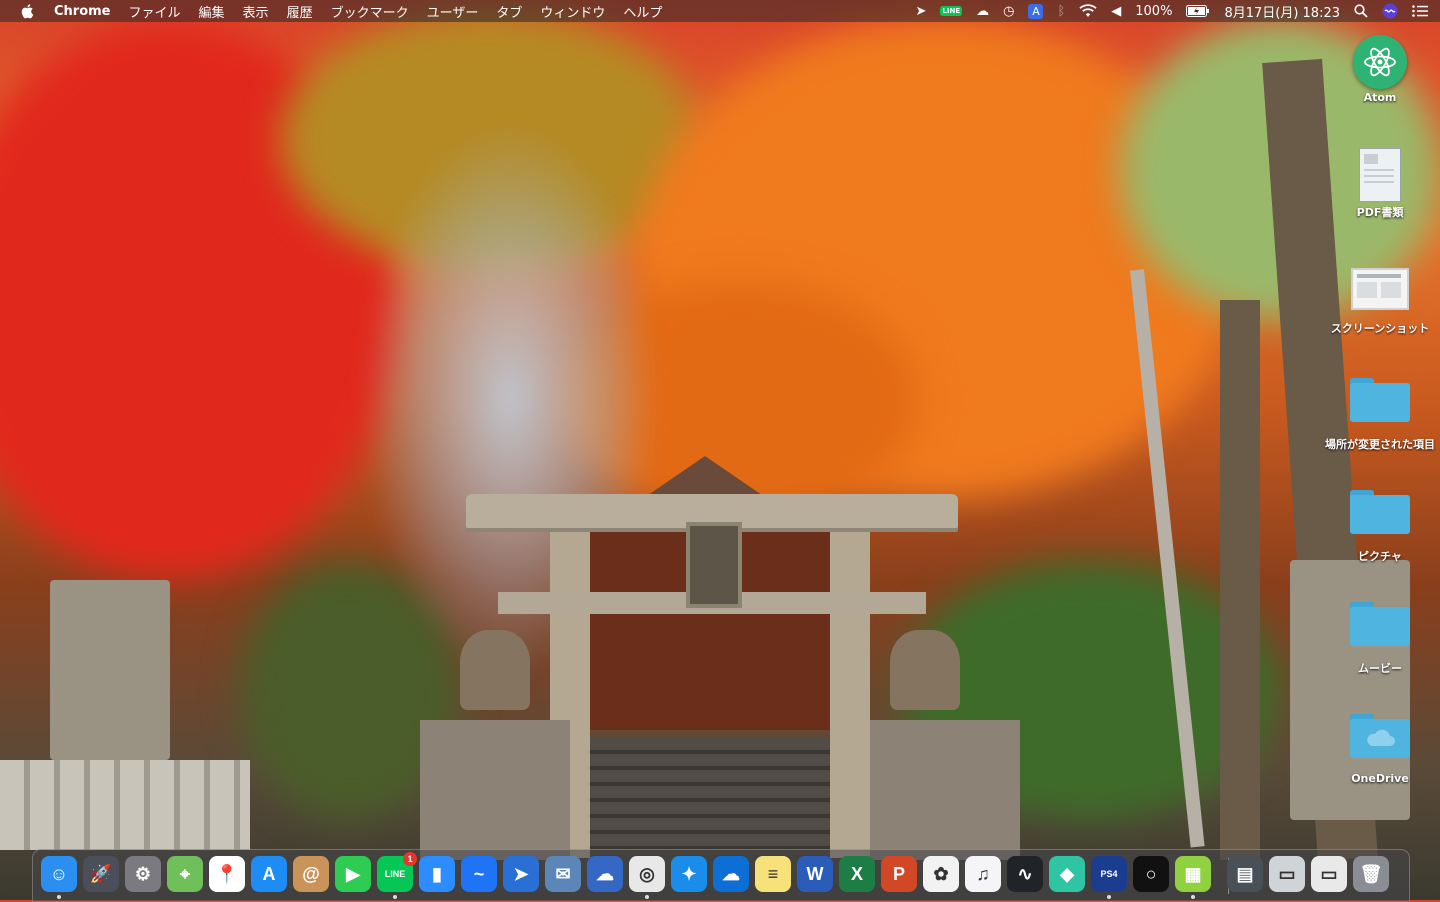 The height and width of the screenshot is (902, 1440). Describe the element at coordinates (1380, 556) in the screenshot. I see `desktop-item-label: ピクチャ` at that location.